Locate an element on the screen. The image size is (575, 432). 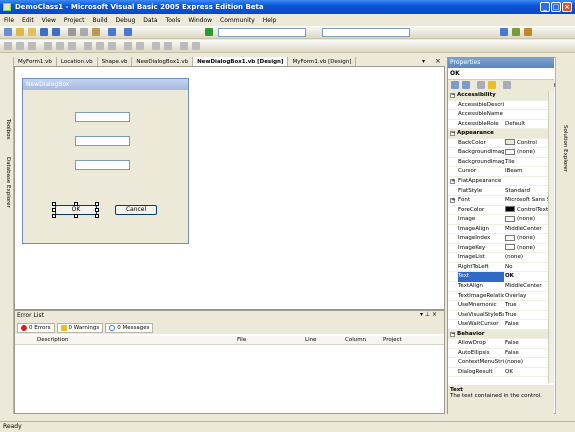
property-row: AutoEllipsis False is located at coordinates (498, 354).